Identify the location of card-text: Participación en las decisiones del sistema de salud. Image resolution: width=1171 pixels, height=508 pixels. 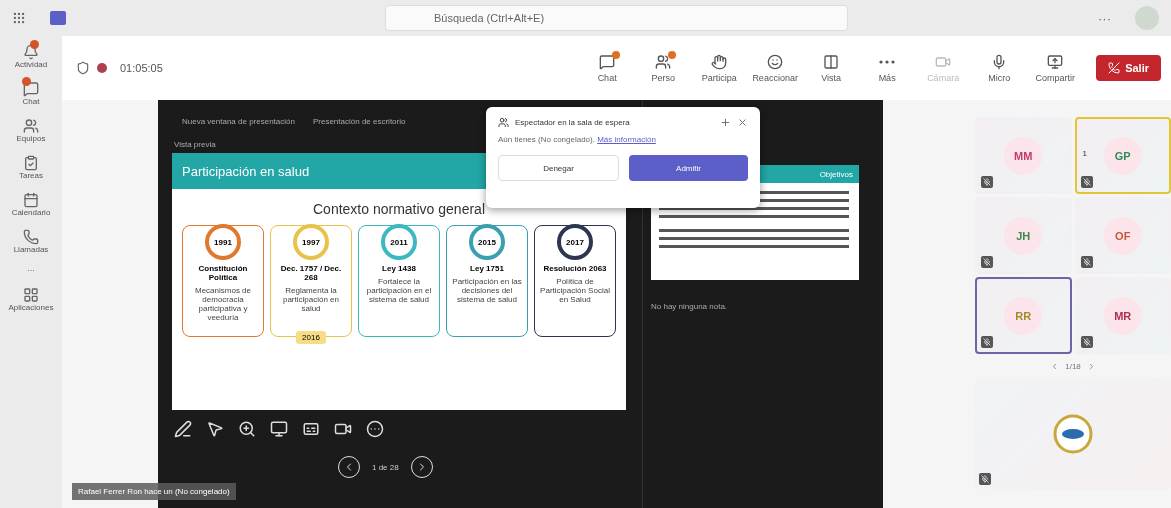
(487, 290).